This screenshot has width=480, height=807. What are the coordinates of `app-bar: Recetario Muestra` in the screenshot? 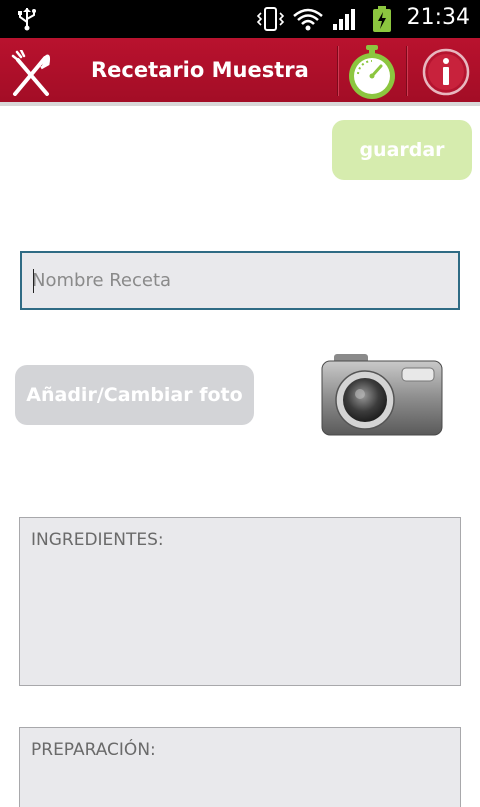 It's located at (240, 72).